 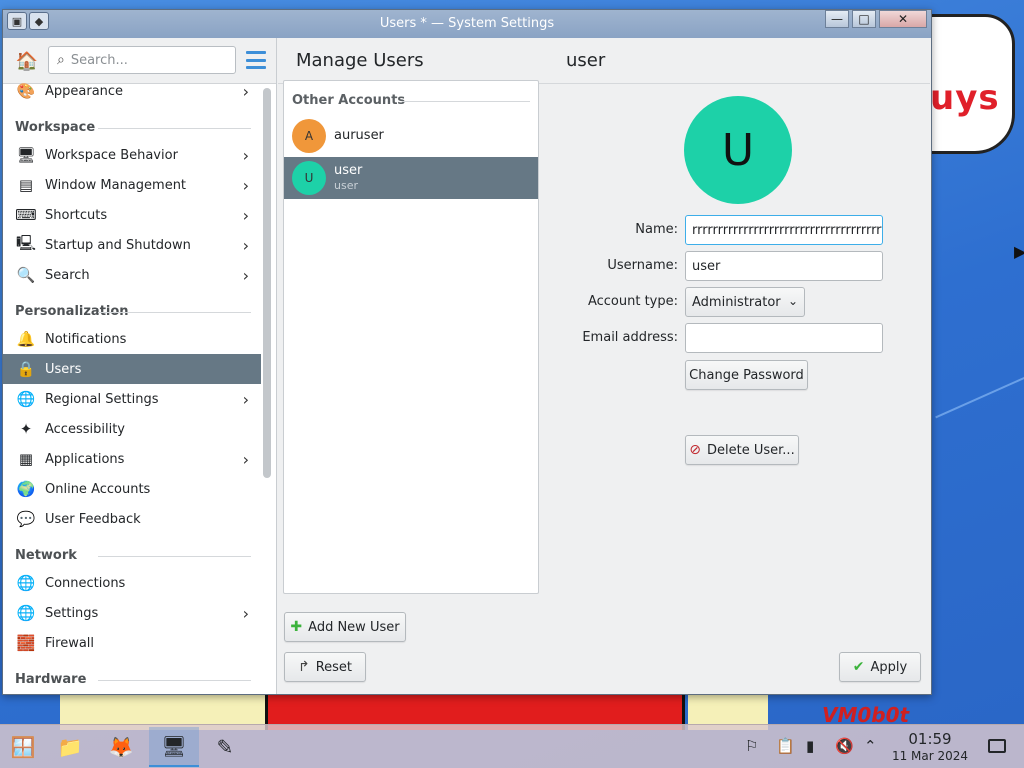 I want to click on sidebar-item-notifications: 🔔 Notifications, so click(x=132, y=339).